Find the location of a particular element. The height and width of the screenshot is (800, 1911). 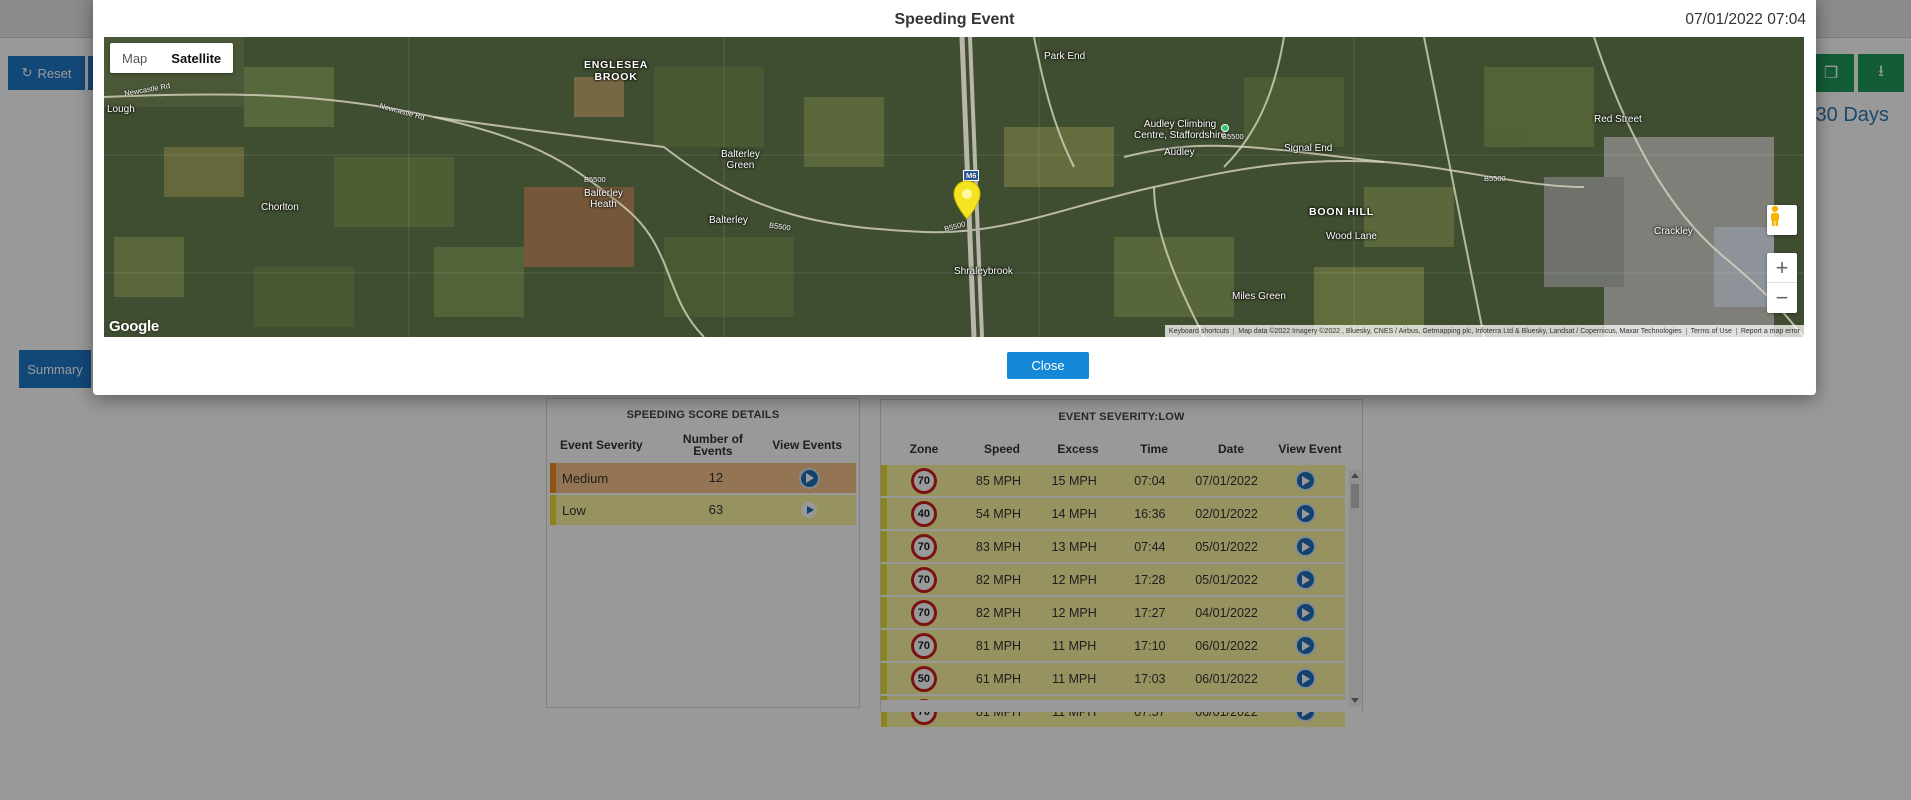

poi-pin-icon is located at coordinates (1225, 128).